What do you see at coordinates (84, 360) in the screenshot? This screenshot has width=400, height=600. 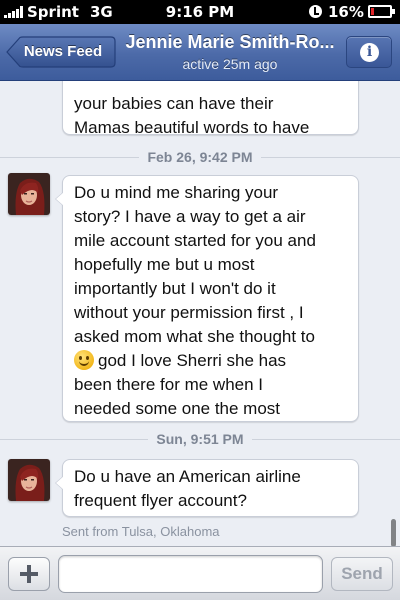 I see `smiling-face-icon` at bounding box center [84, 360].